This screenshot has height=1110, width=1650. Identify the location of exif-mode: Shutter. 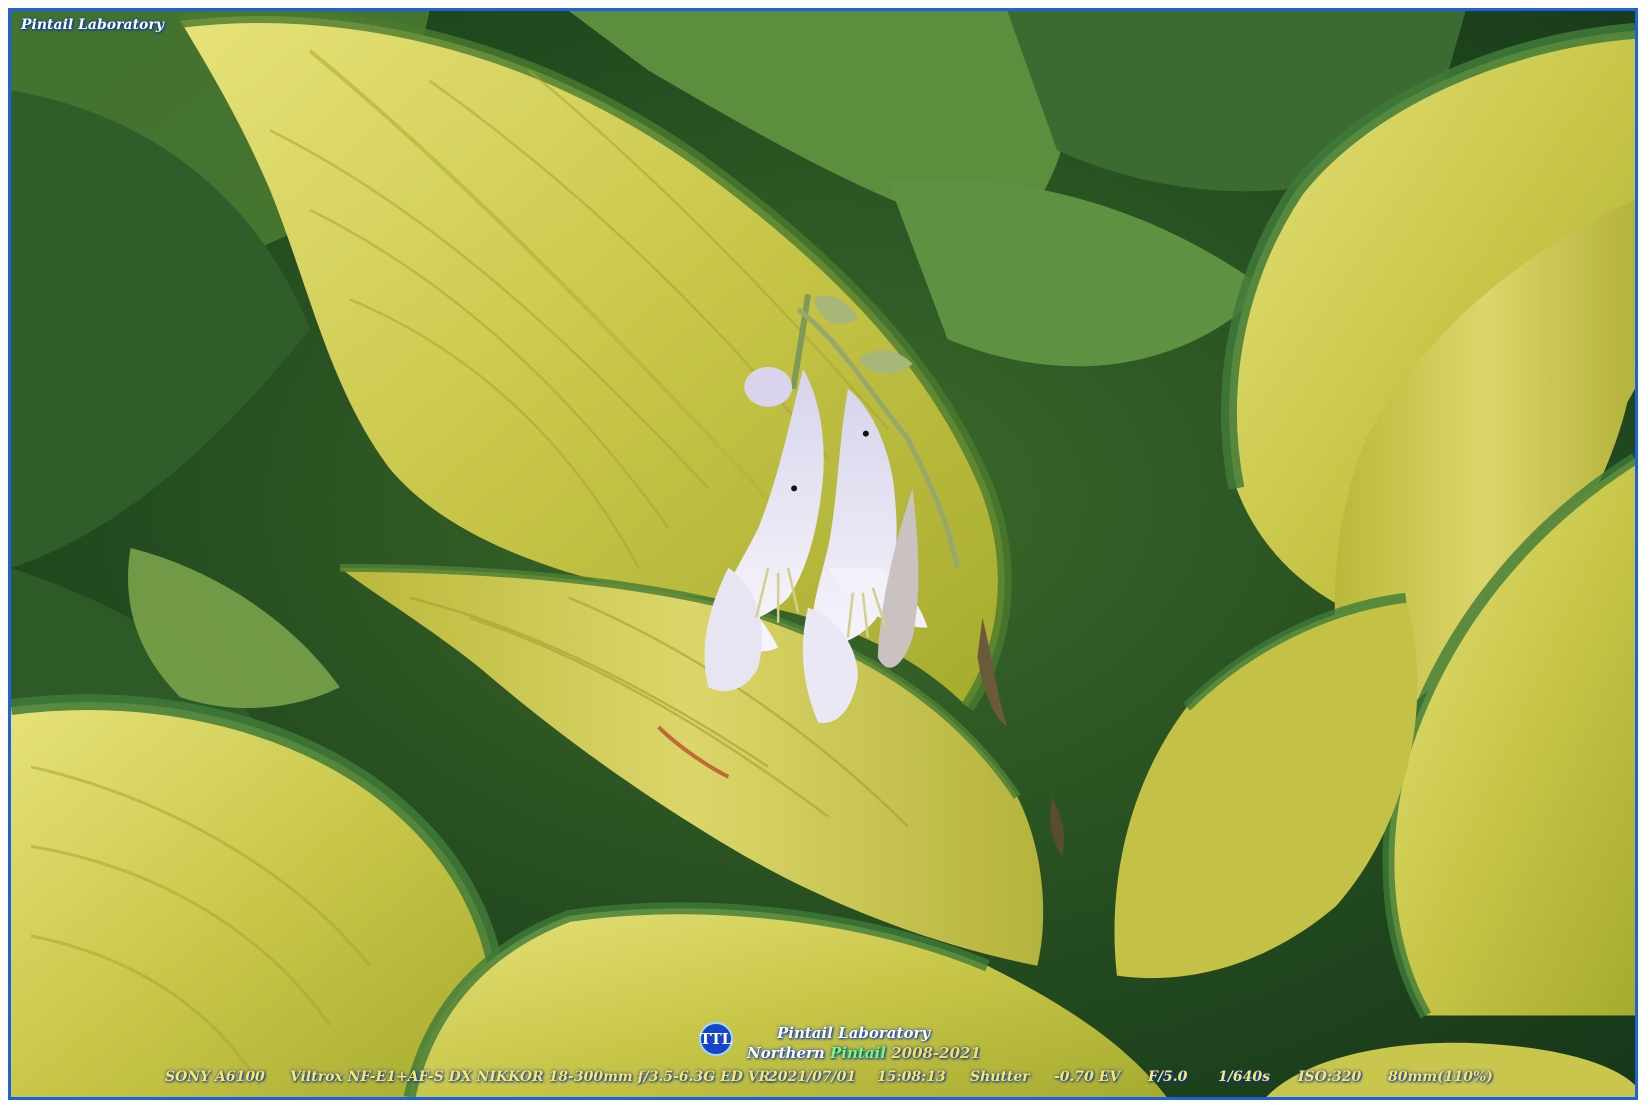
(1000, 1077).